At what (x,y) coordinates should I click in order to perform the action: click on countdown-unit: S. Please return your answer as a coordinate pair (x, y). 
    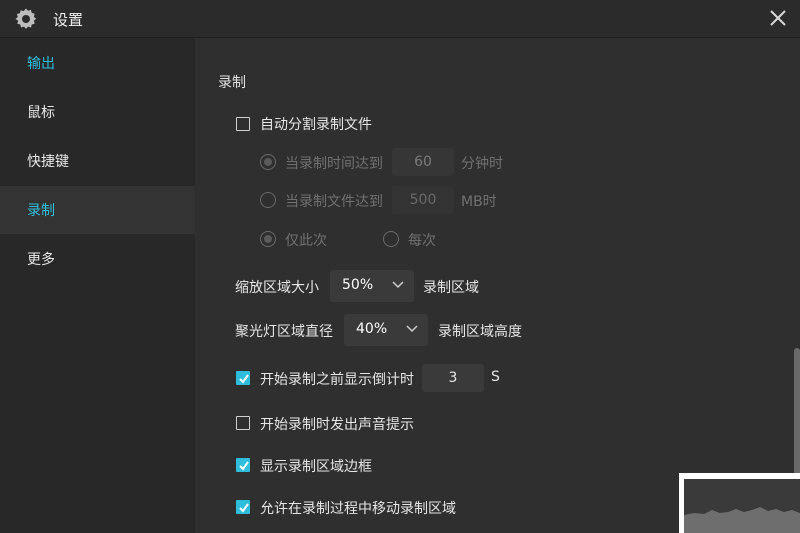
    Looking at the image, I should click on (495, 377).